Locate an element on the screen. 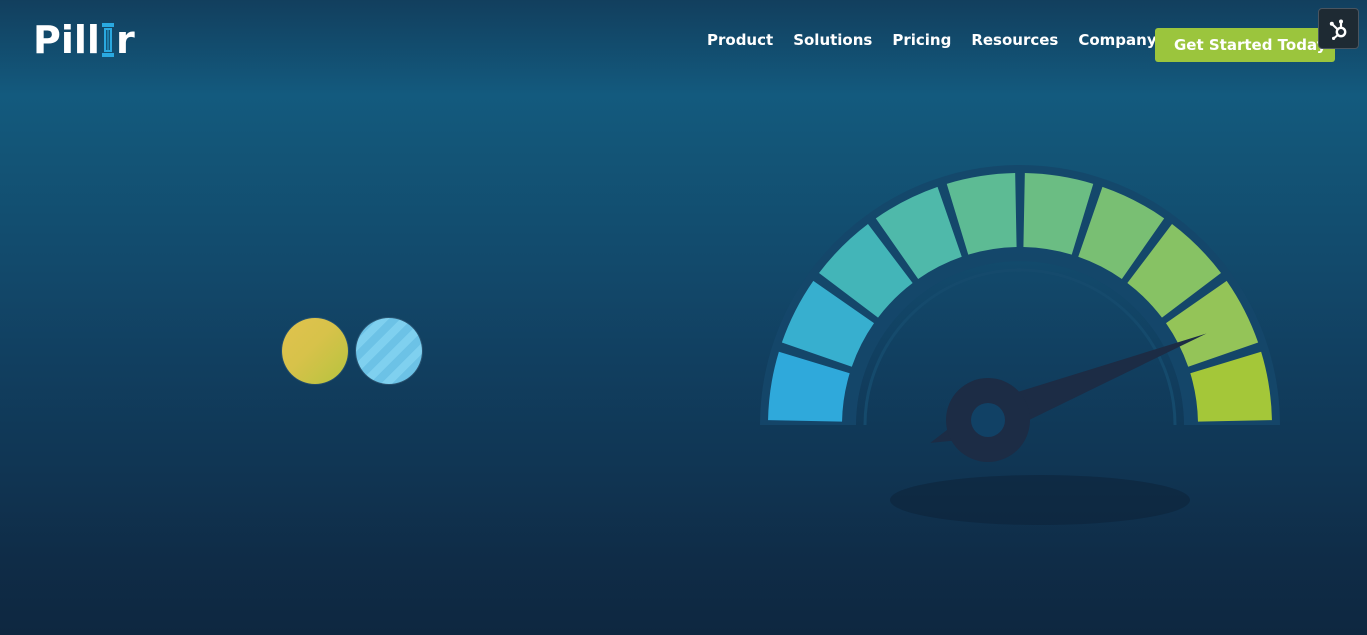  gauge-shadow is located at coordinates (1040, 500).